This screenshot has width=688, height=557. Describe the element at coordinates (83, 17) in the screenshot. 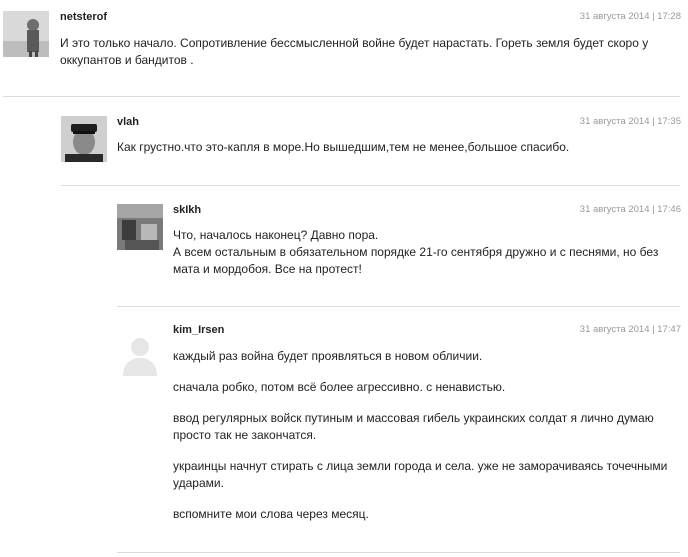

I see `comment-author: netsterof` at that location.